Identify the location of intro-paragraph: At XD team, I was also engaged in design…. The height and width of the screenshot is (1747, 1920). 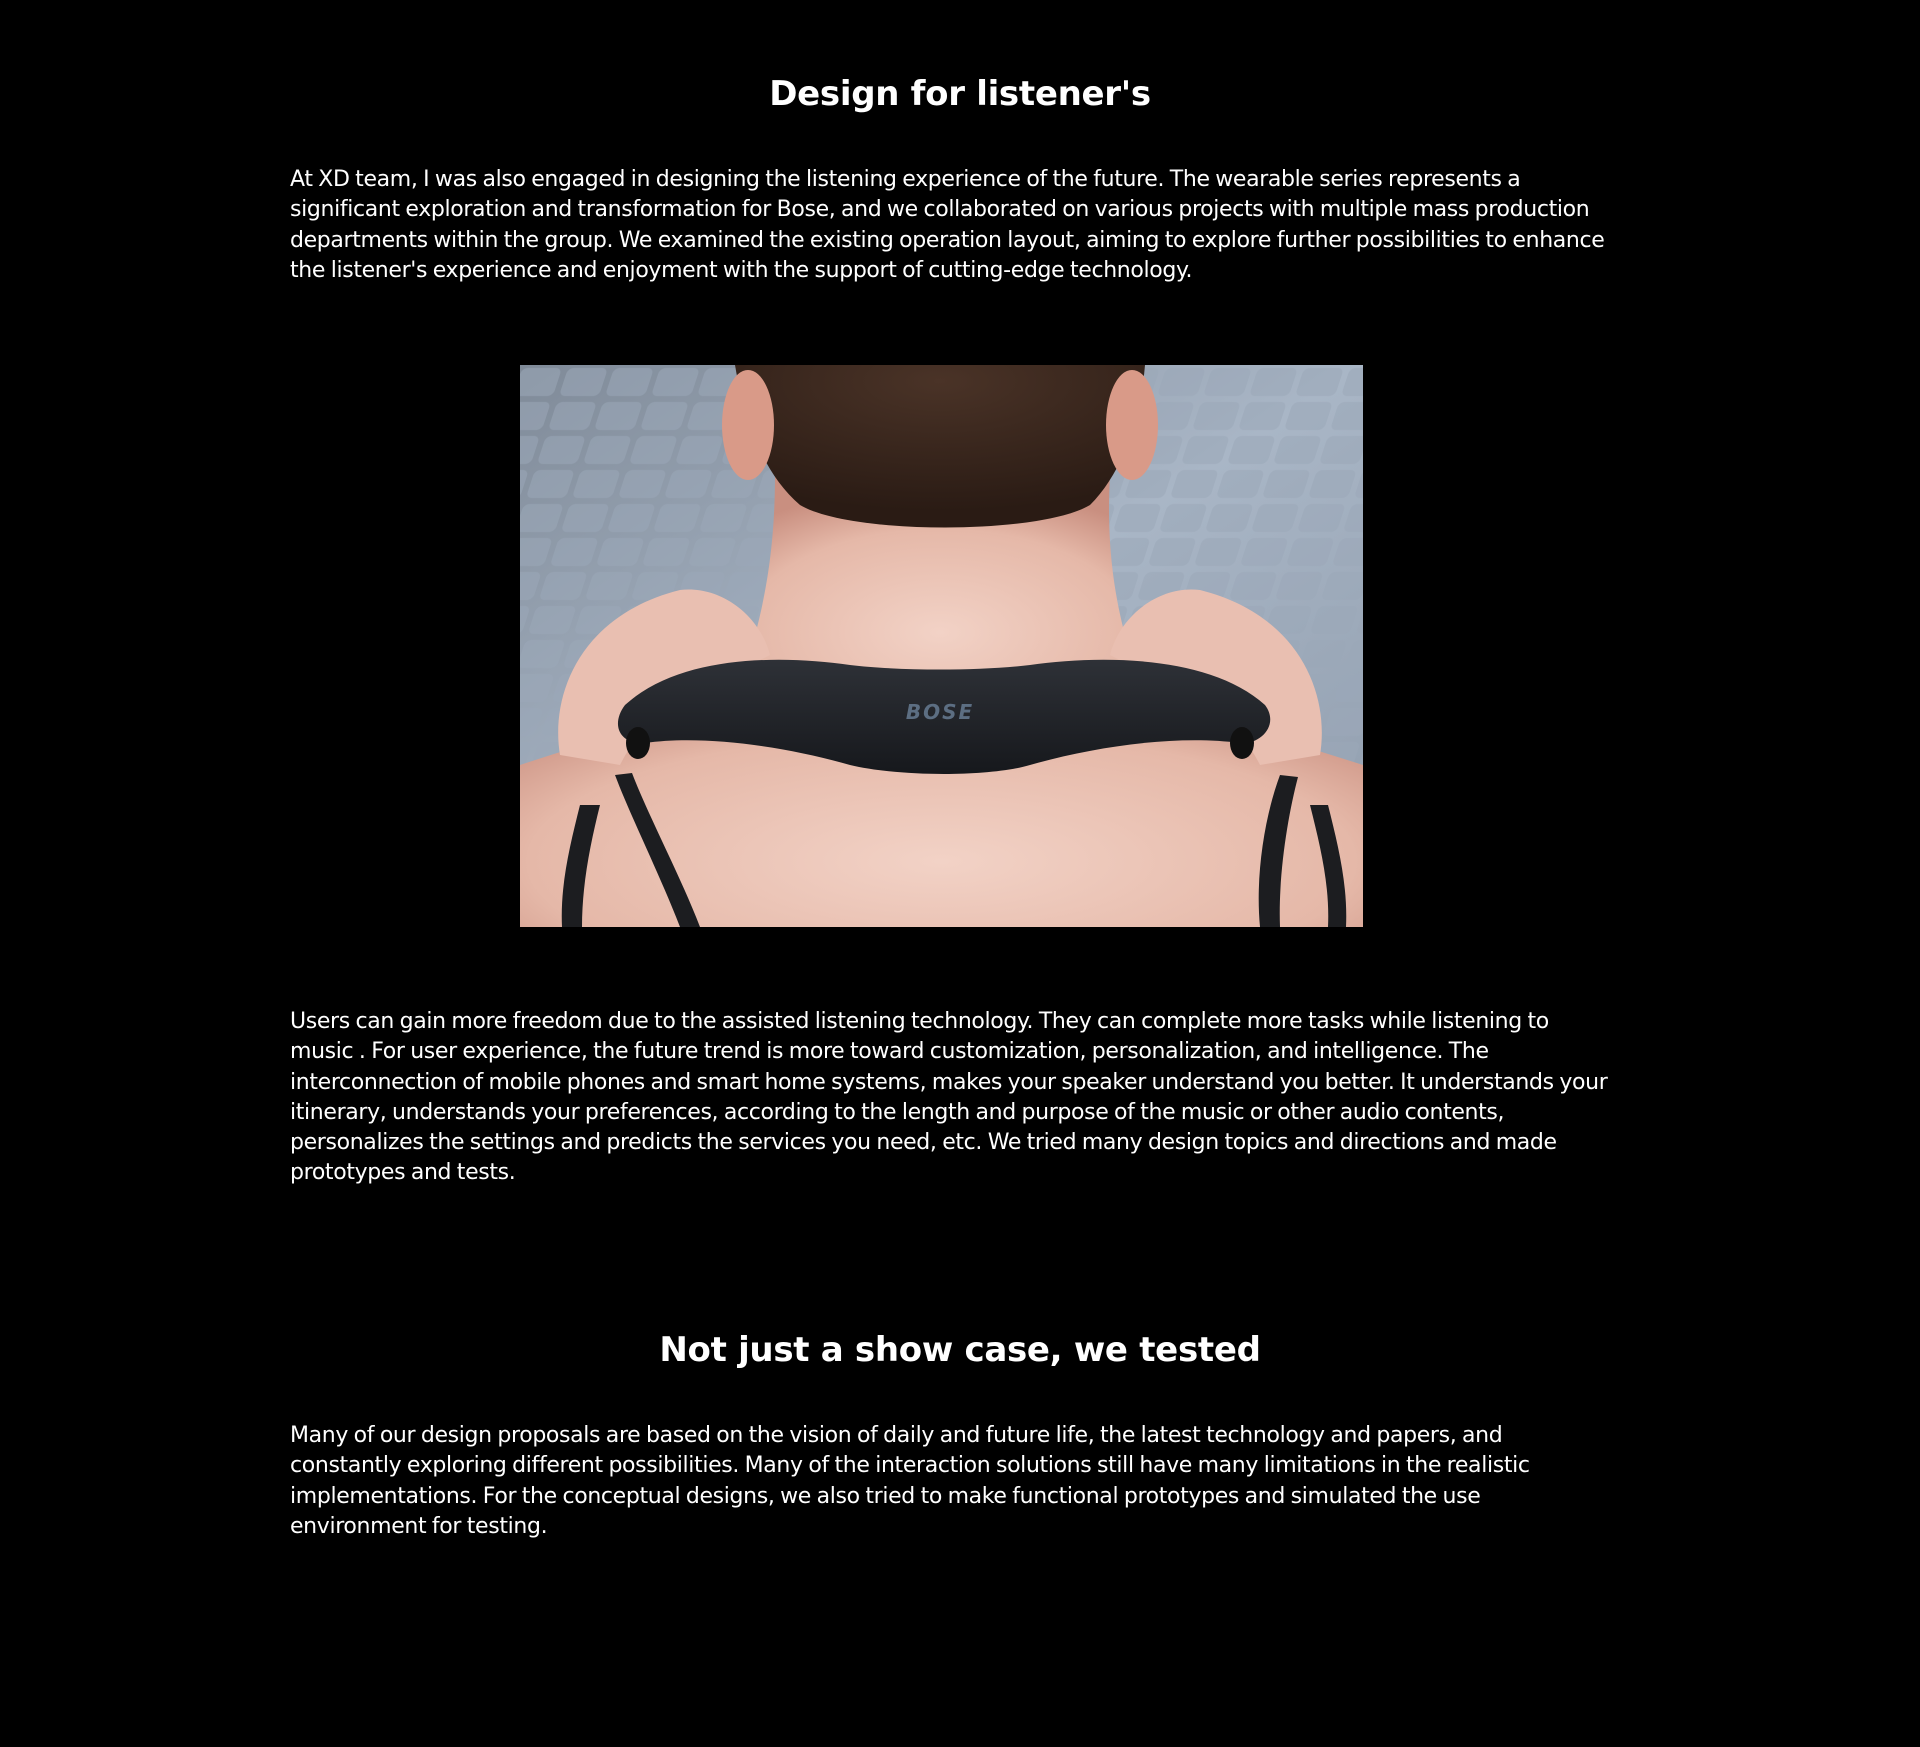
(947, 225).